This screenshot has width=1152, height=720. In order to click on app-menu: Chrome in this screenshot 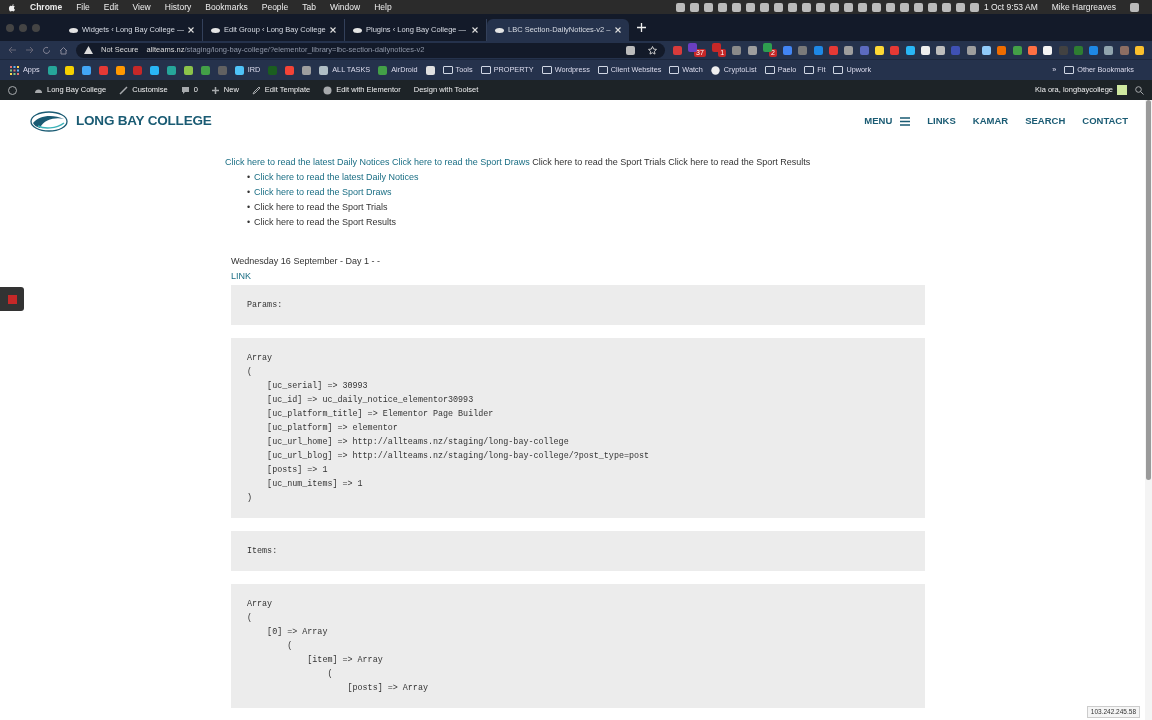, I will do `click(46, 7)`.